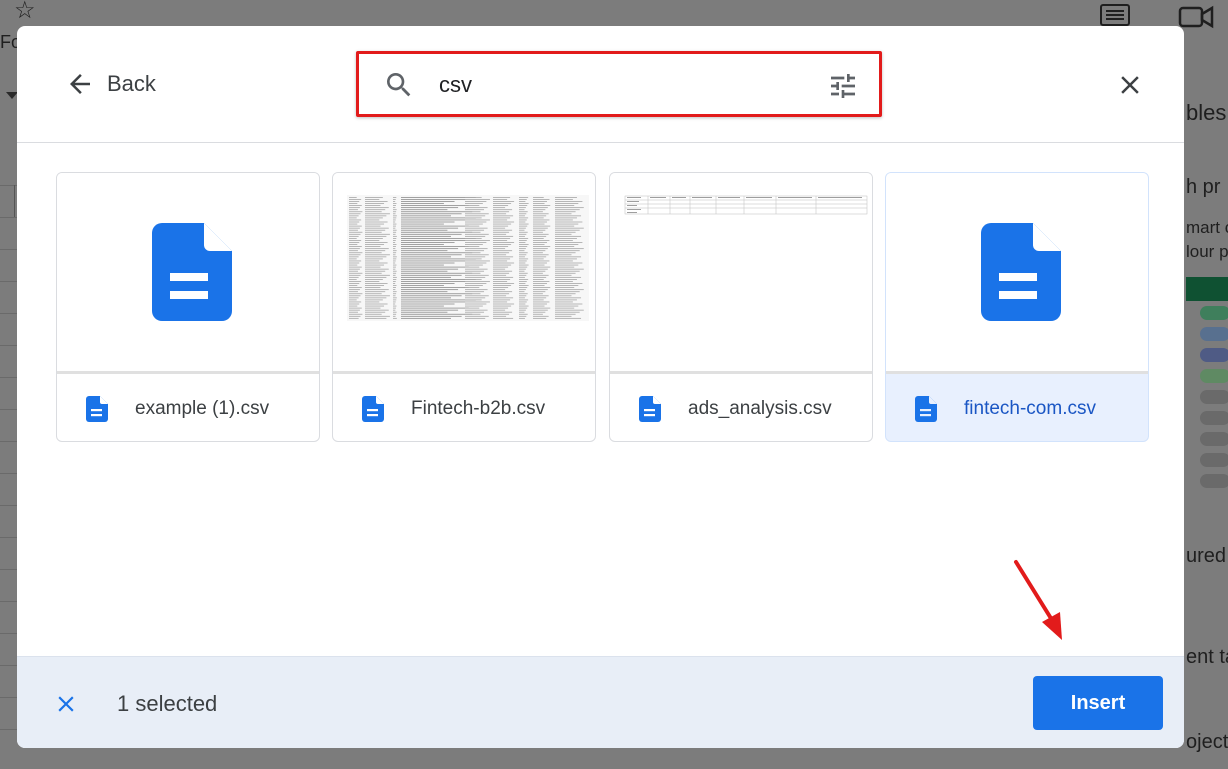 The height and width of the screenshot is (769, 1228). Describe the element at coordinates (1130, 85) in the screenshot. I see `close-icon` at that location.